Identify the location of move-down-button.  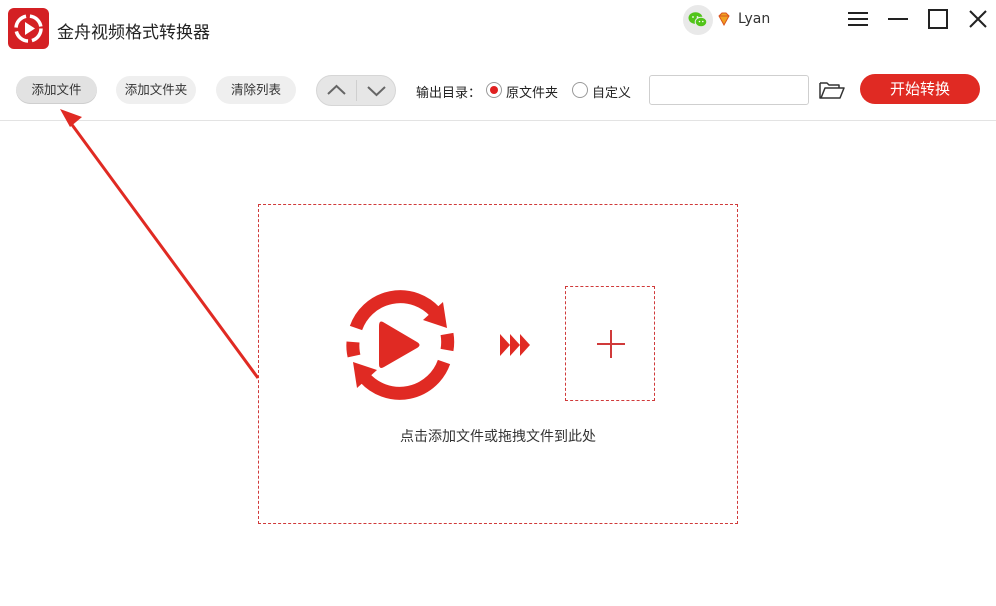
(376, 90).